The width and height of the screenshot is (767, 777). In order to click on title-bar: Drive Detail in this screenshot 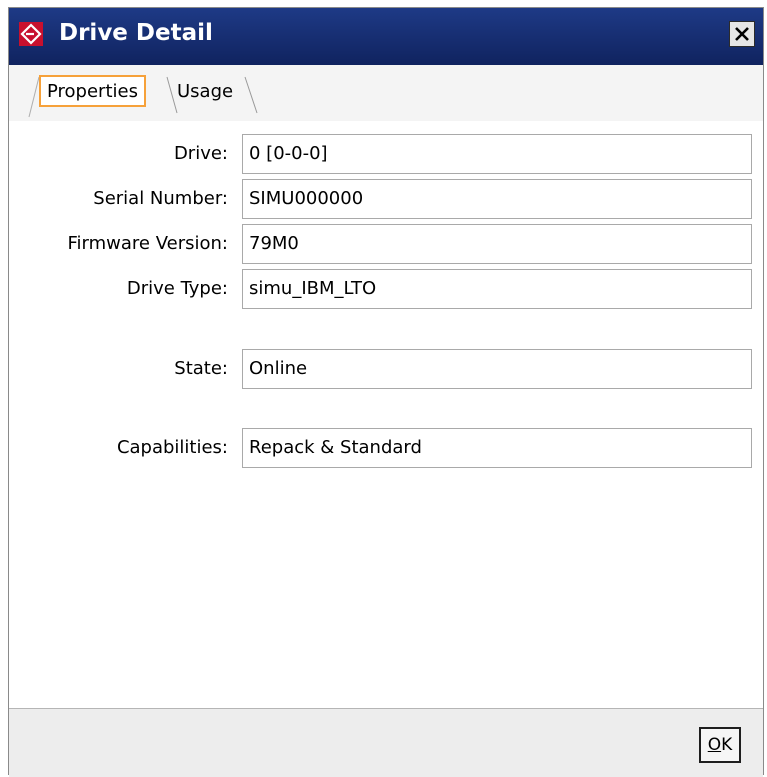, I will do `click(386, 36)`.